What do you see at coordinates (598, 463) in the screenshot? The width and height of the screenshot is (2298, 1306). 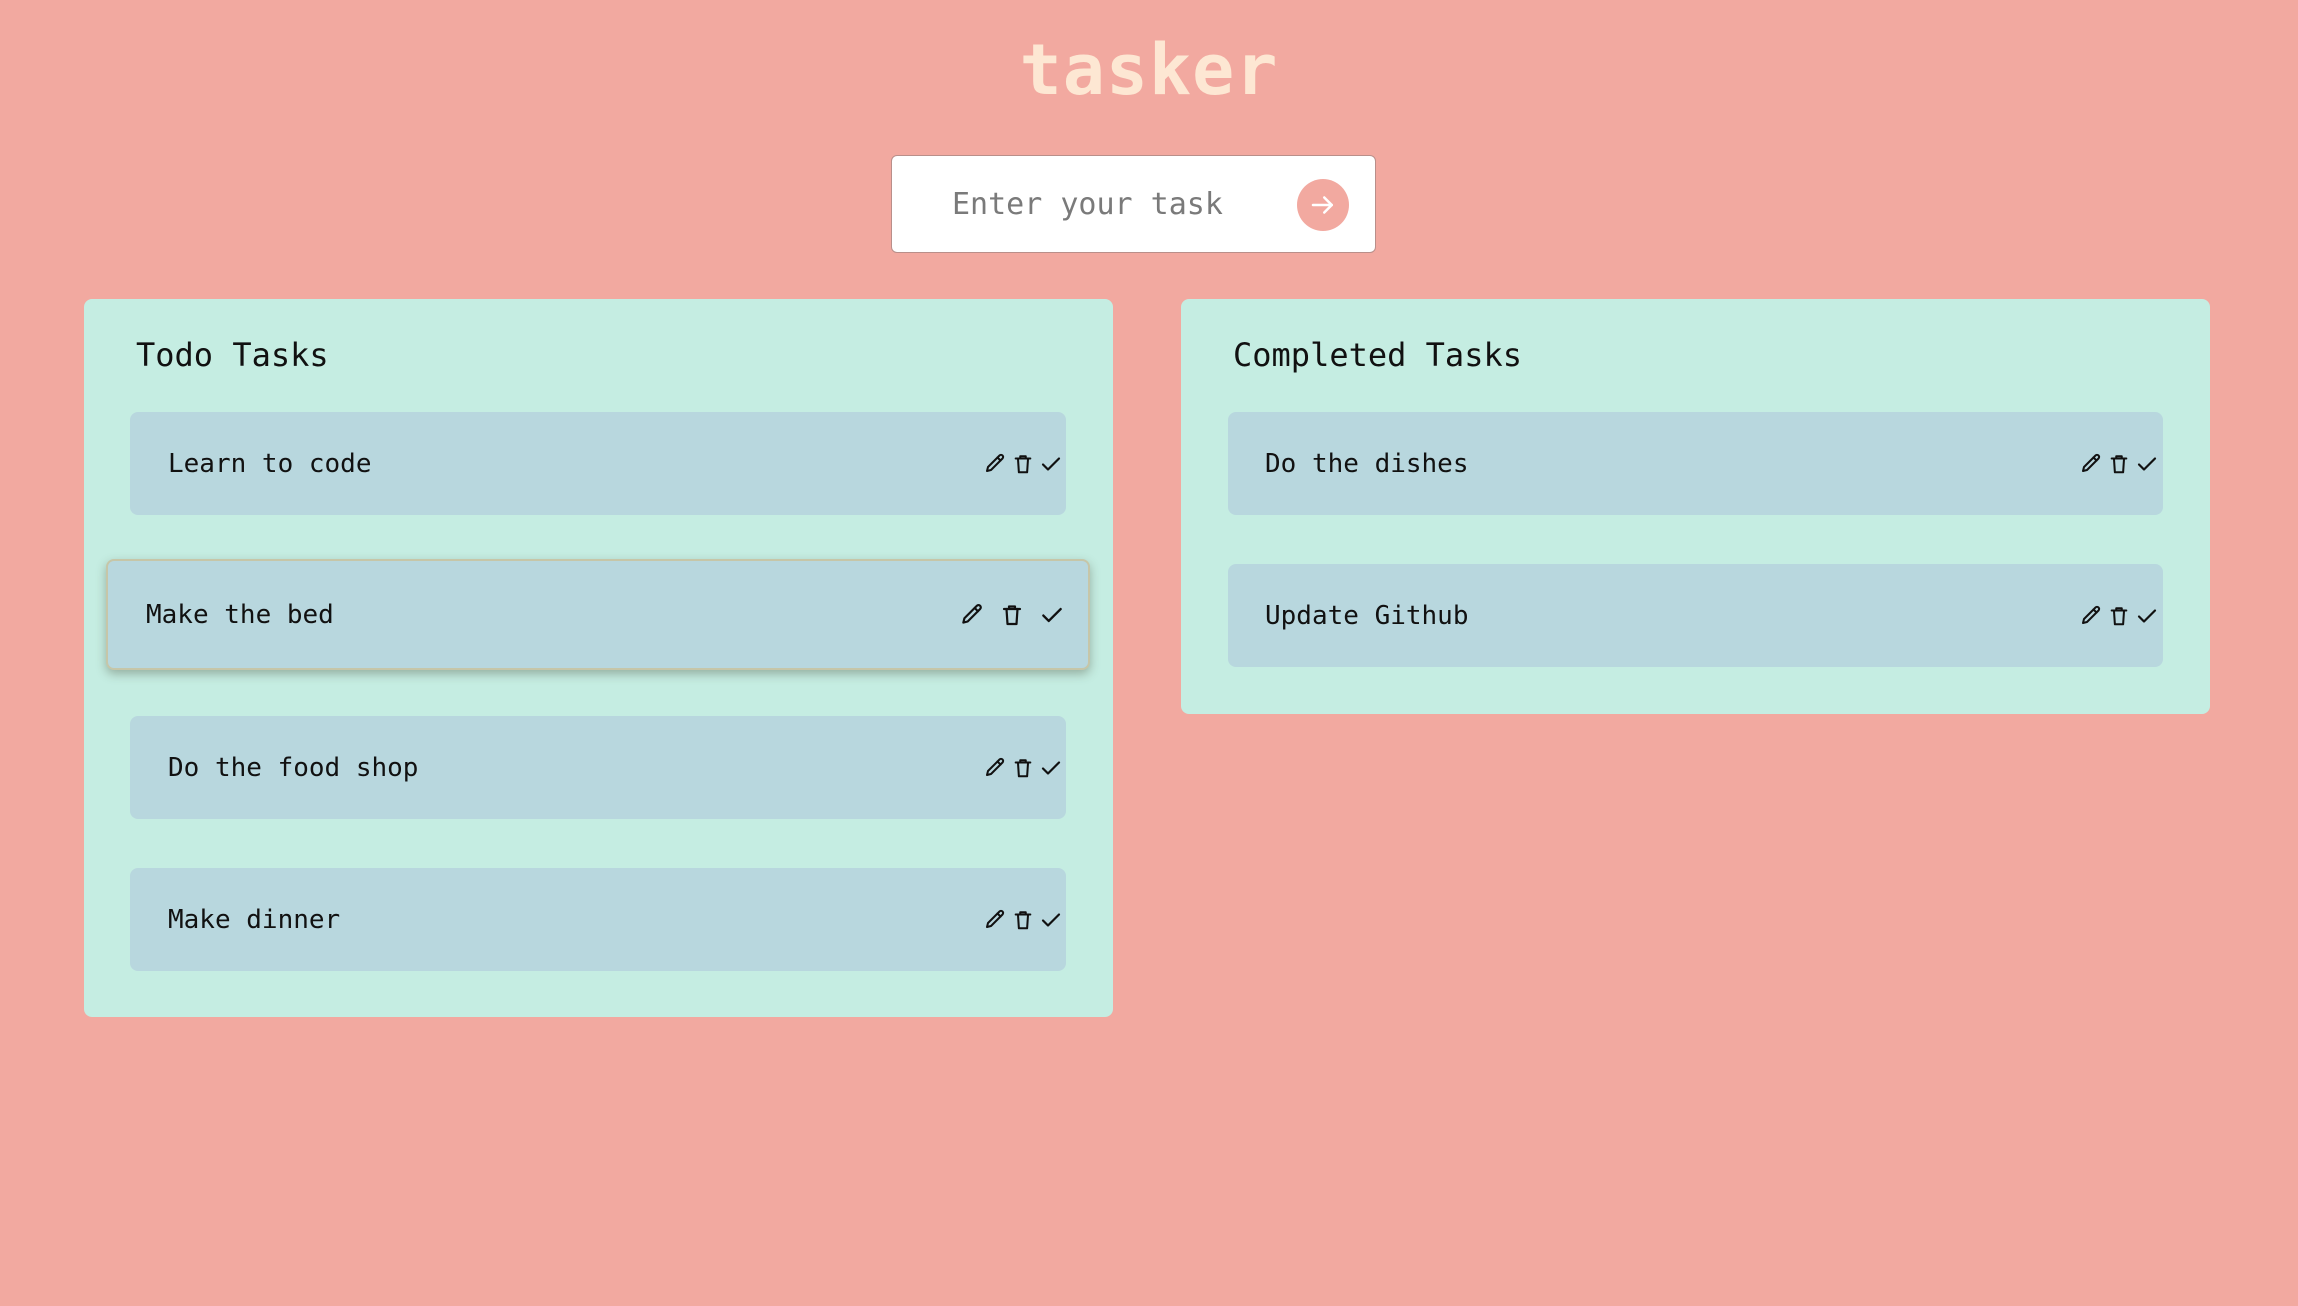 I see `task-card: Learn to code` at bounding box center [598, 463].